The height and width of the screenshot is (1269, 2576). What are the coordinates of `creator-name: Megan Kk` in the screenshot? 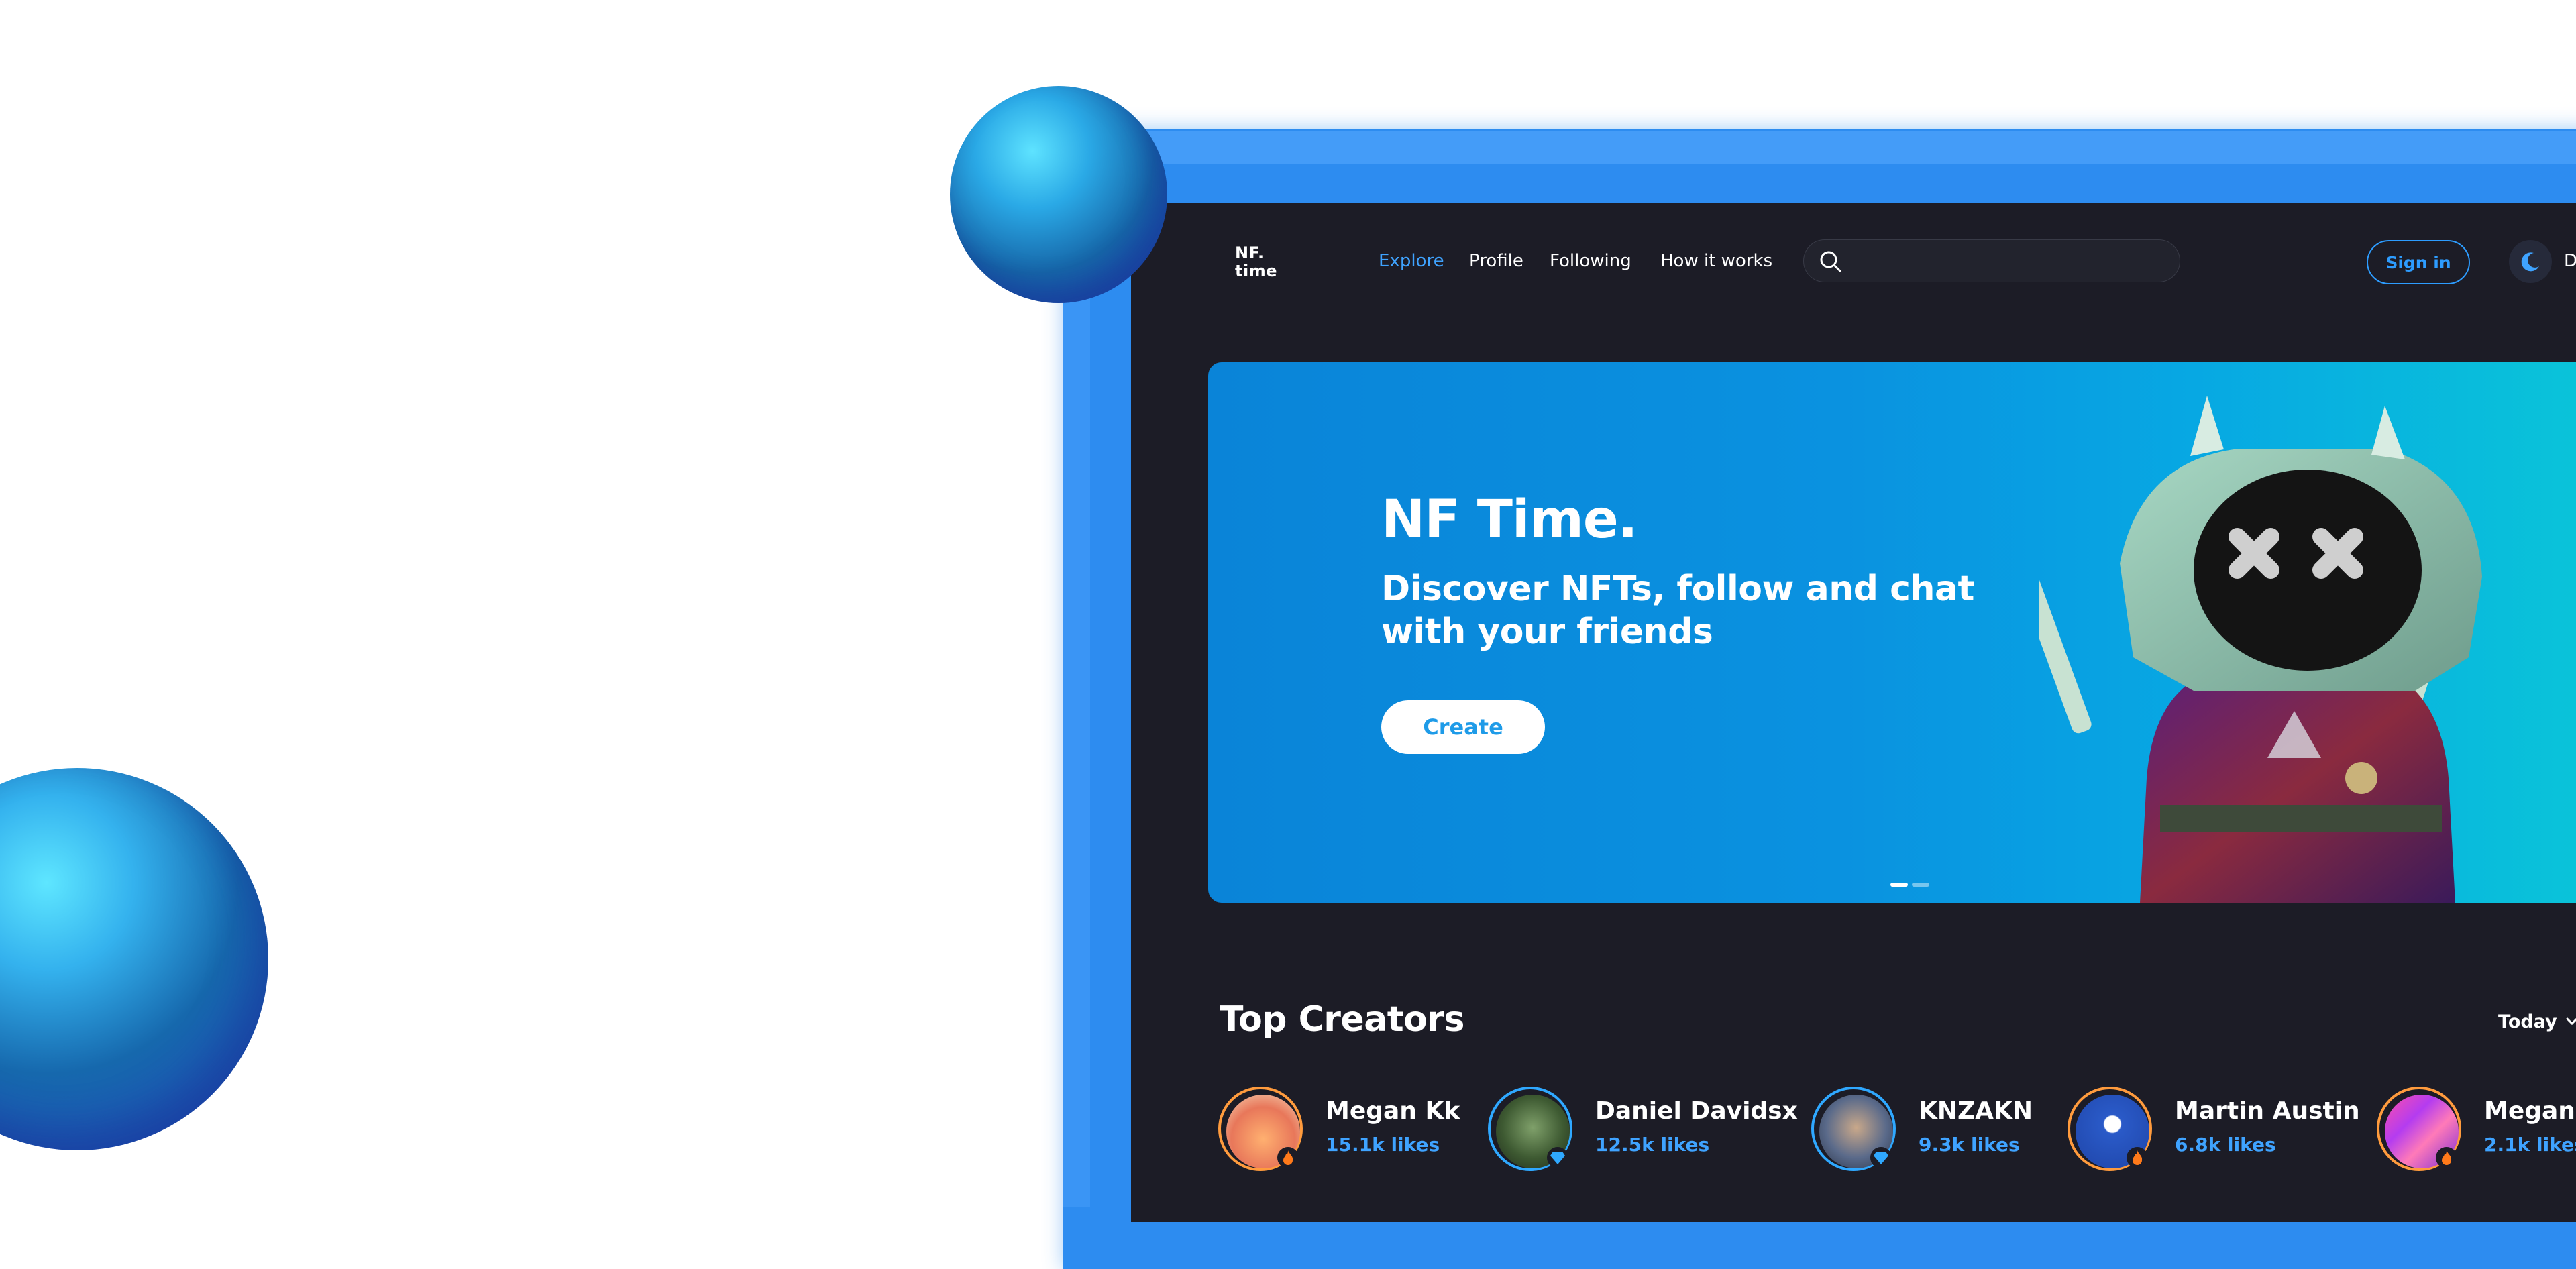 It's located at (1393, 1111).